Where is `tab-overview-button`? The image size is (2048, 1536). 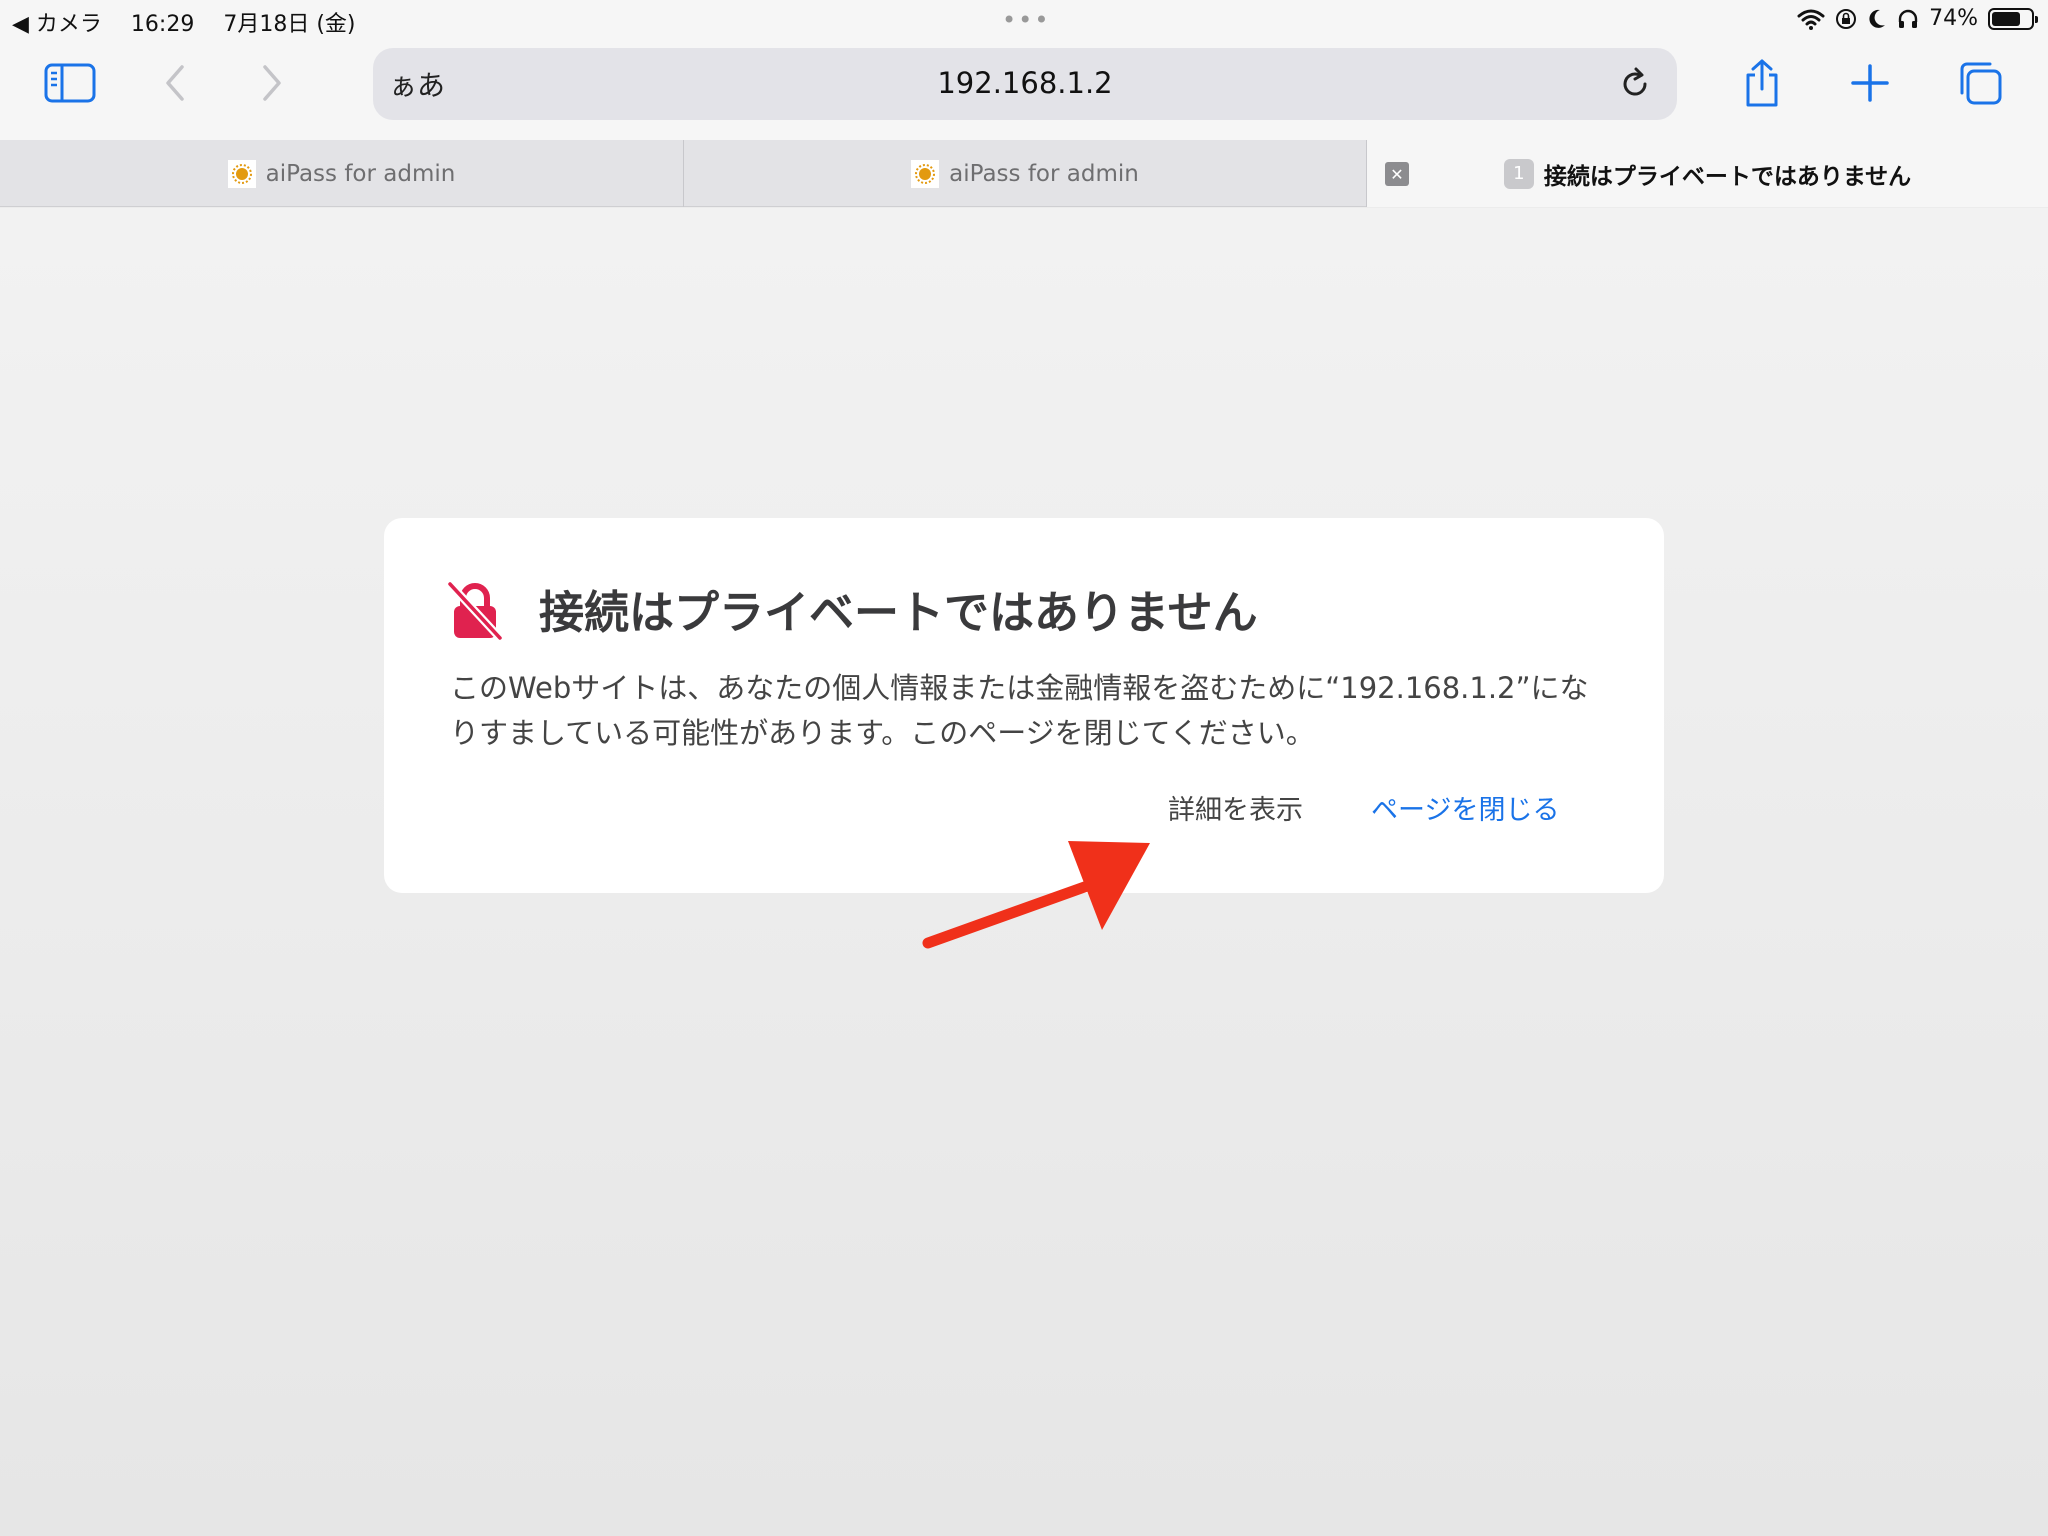 tab-overview-button is located at coordinates (1980, 83).